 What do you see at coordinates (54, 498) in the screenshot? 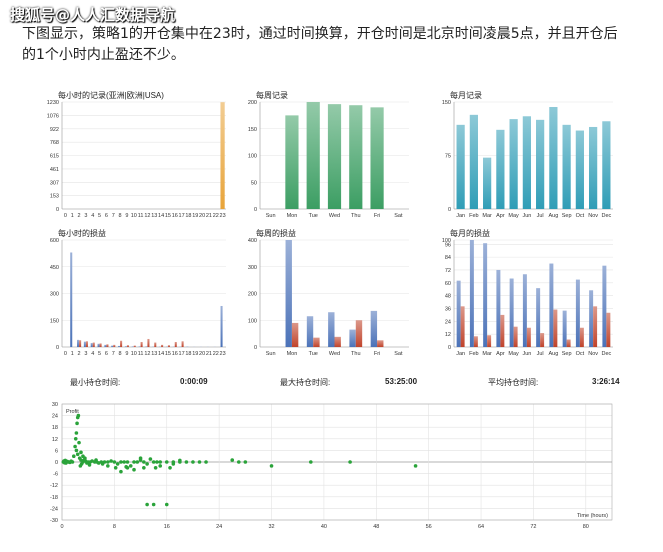
I see `y-tick-label: -18` at bounding box center [54, 498].